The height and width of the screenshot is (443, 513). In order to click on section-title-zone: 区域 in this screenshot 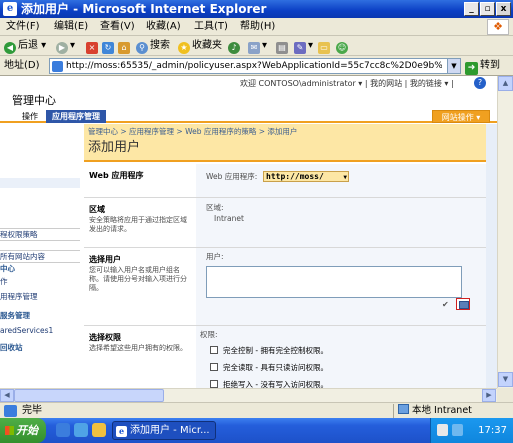, I will do `click(97, 209)`.